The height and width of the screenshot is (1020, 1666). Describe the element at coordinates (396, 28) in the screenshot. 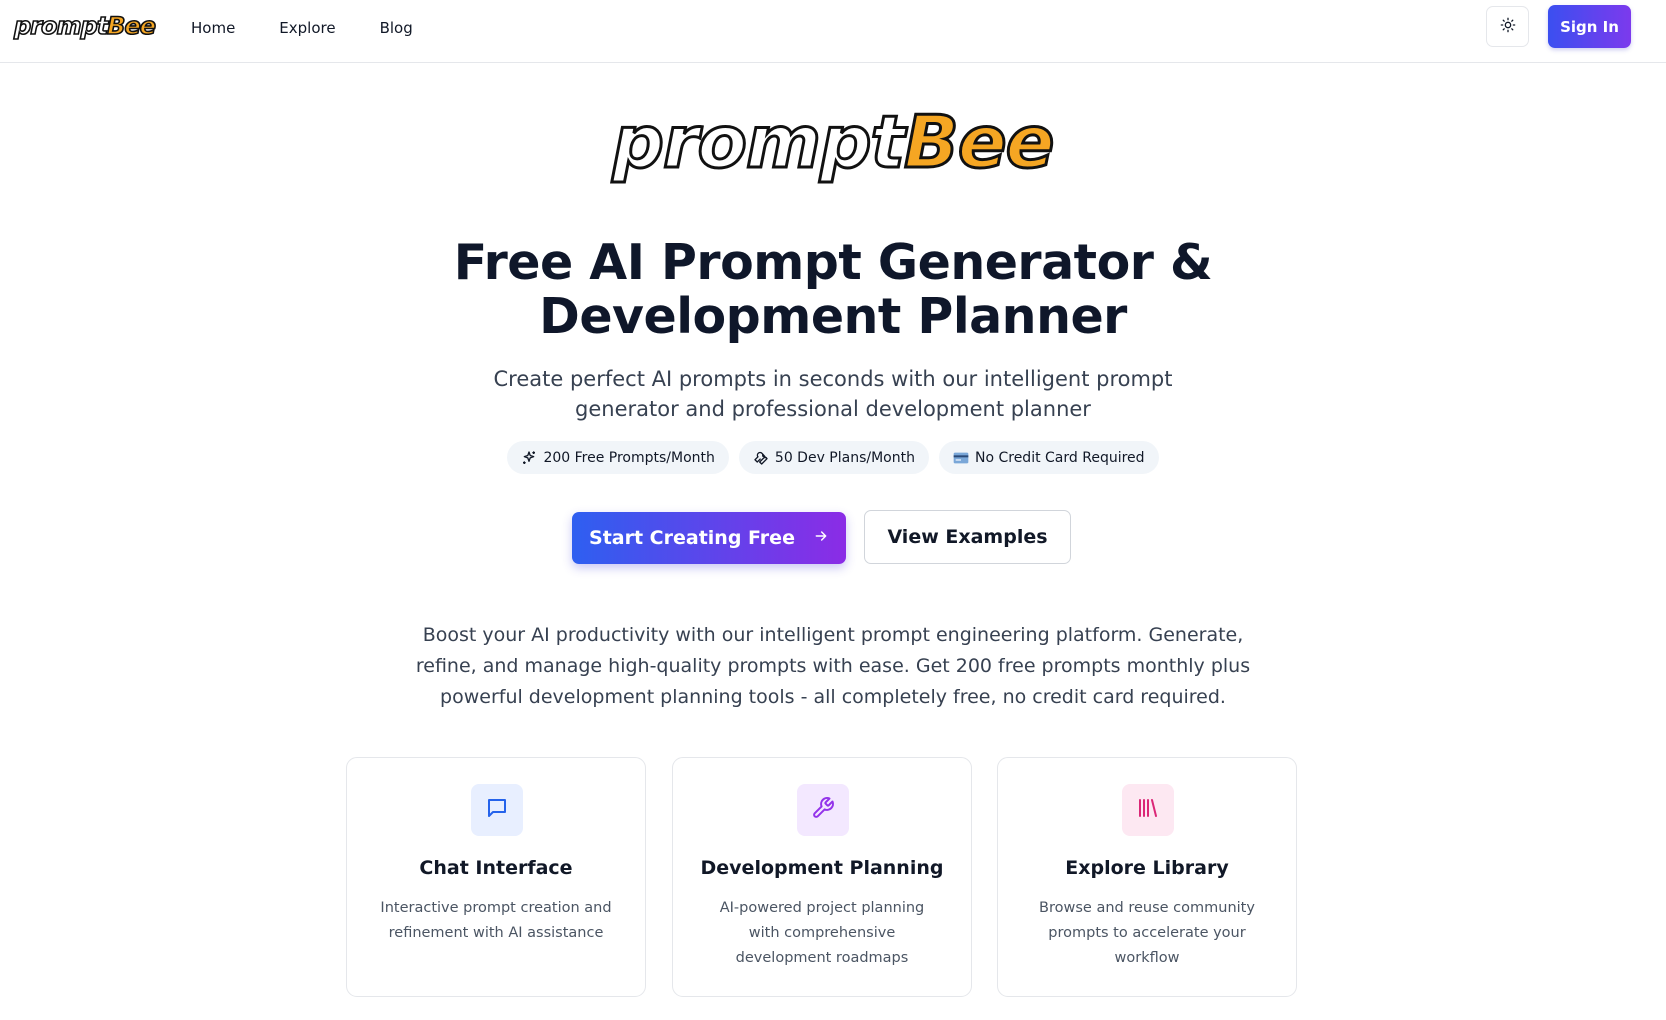

I see `nav-blog-link: Blog` at that location.